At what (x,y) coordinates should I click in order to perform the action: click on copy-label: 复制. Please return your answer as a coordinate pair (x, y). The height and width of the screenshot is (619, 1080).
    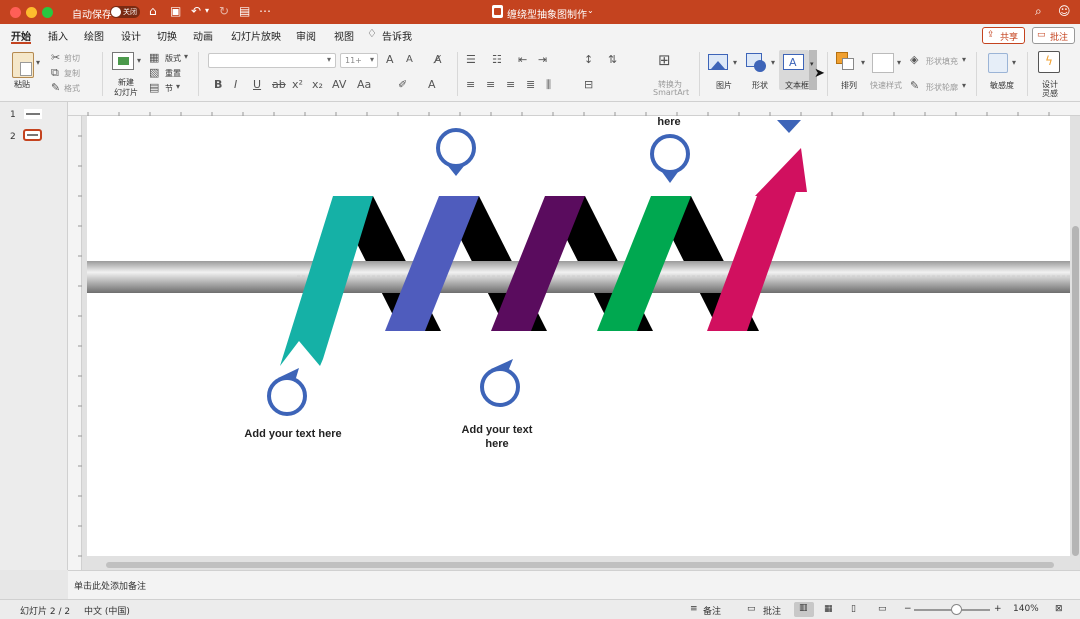
    Looking at the image, I should click on (72, 73).